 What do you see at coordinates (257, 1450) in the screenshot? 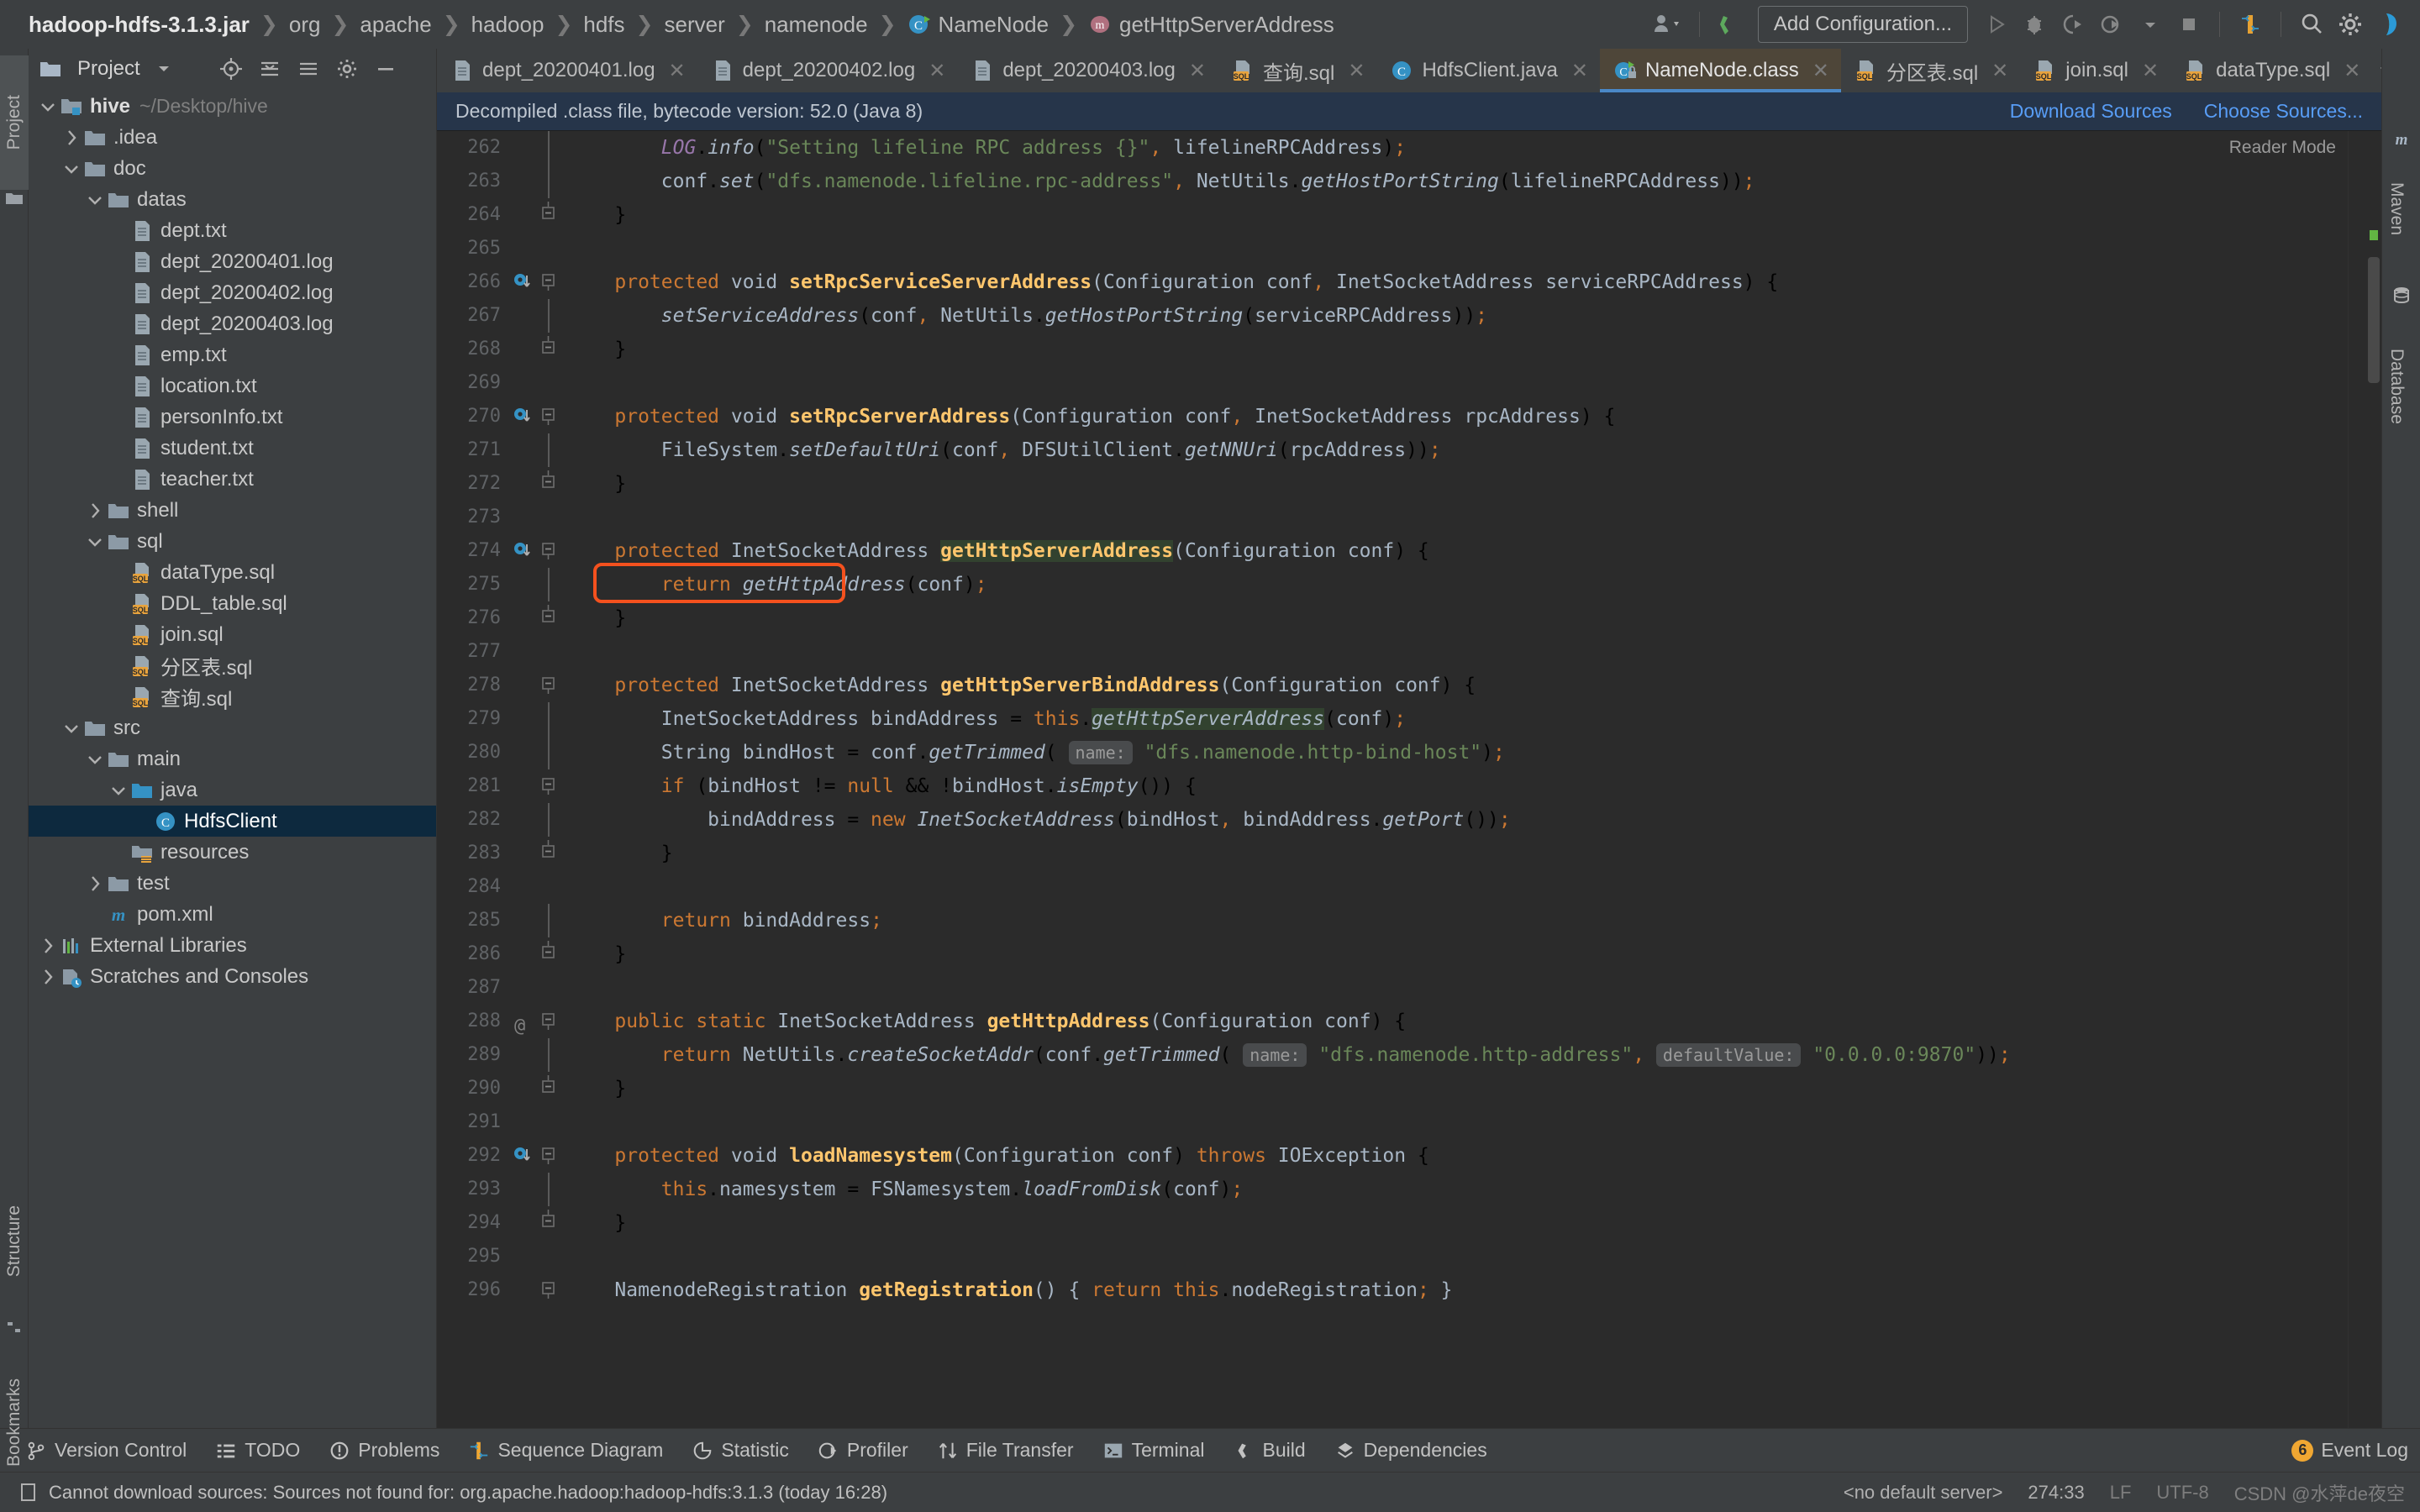
I see `bottom-tool-todo: TODO` at bounding box center [257, 1450].